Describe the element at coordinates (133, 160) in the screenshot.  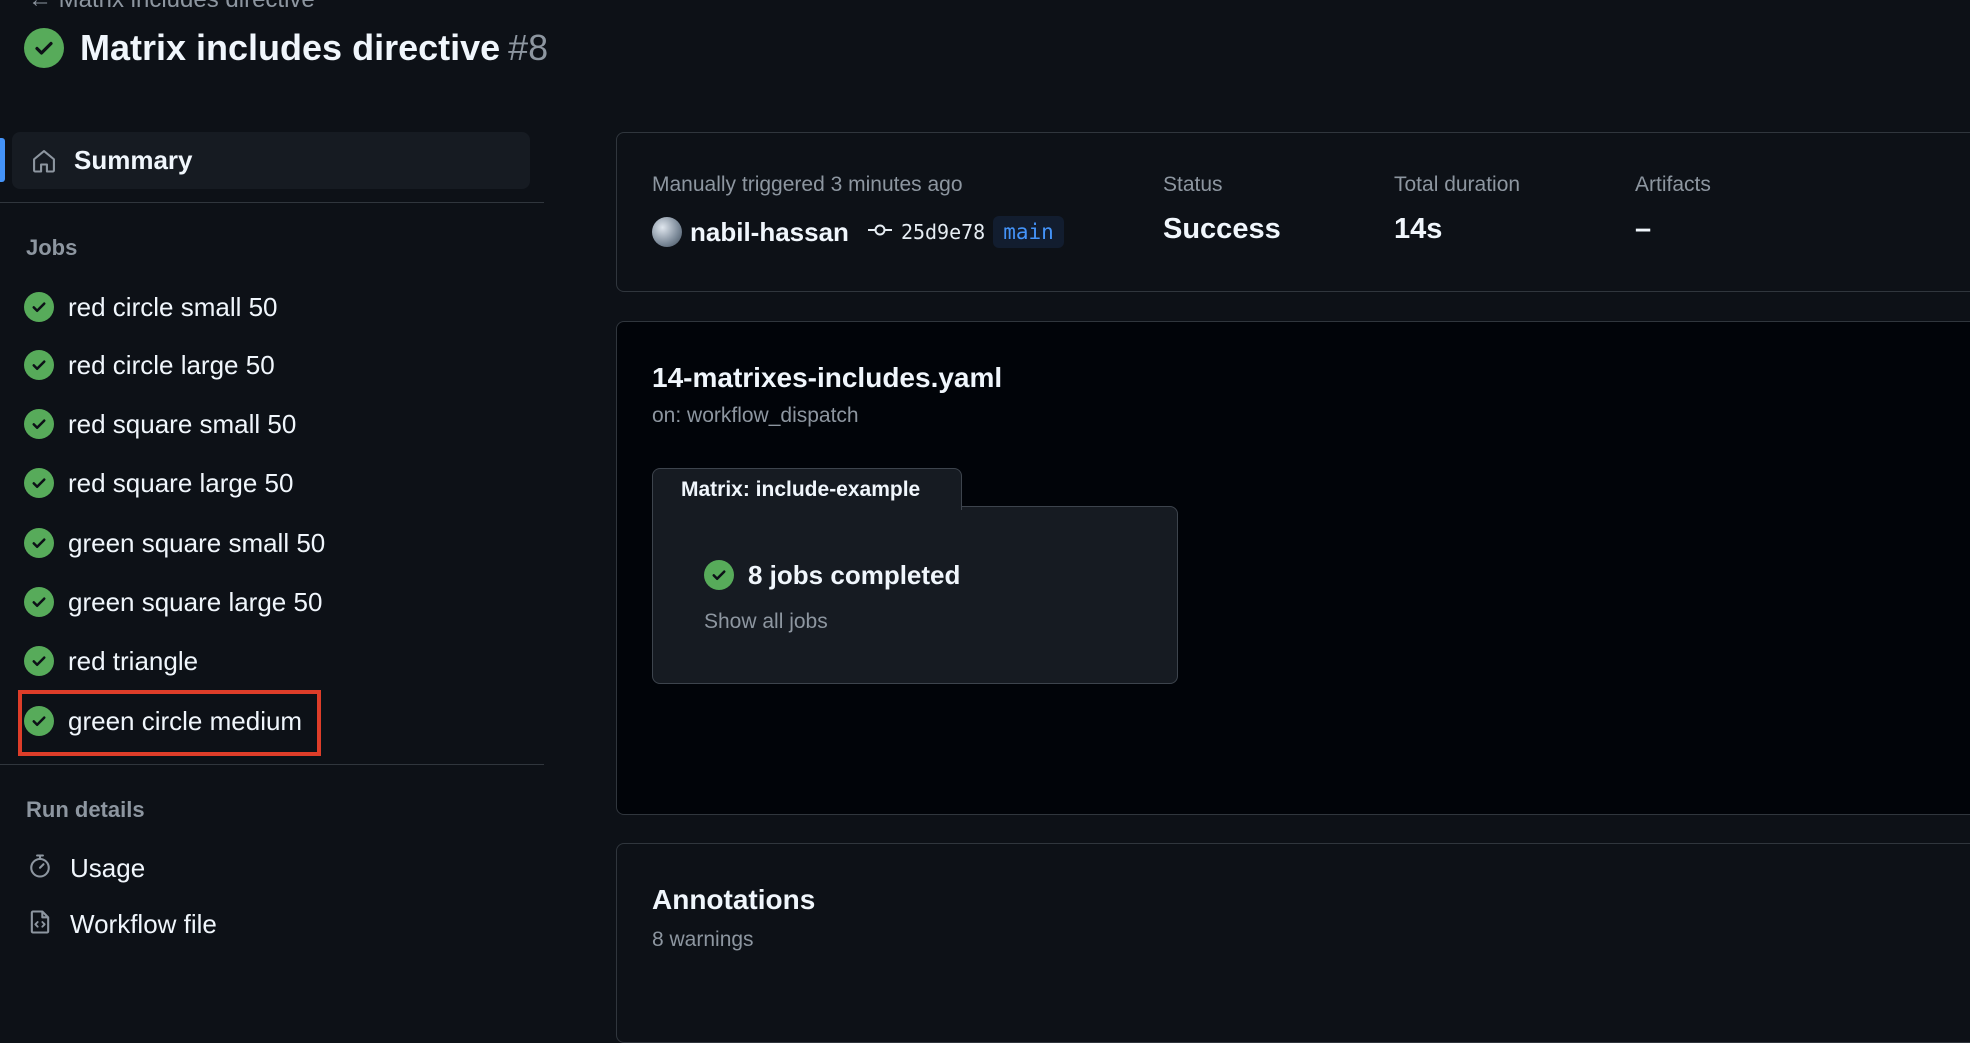
I see `sidebar-item-label: Summary` at that location.